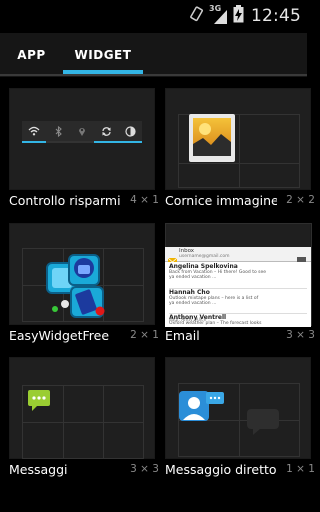 Image resolution: width=320 pixels, height=512 pixels. I want to click on widget-size: 1 × 1, so click(300, 469).